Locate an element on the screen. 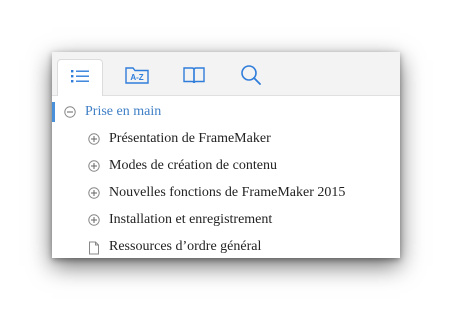  tree-item-label: Présentation de FrameMaker is located at coordinates (190, 138).